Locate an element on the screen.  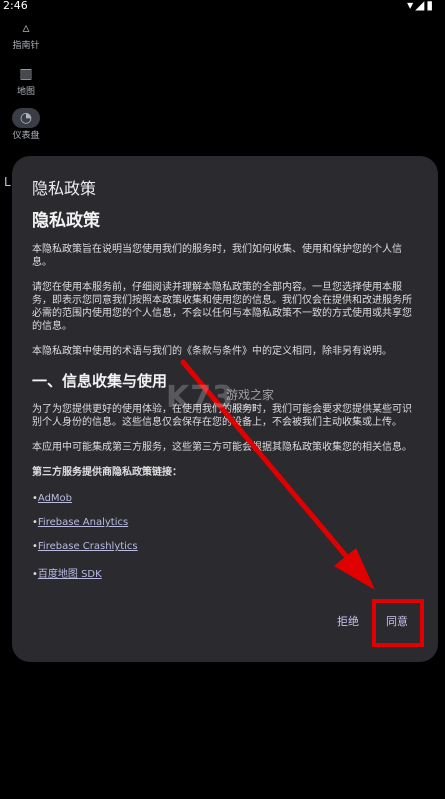
policy-paragraph: 本隐私政策旨在说明当您使用我们的服务时，我们如何收集、使用和保护您的个人信息。 is located at coordinates (217, 256).